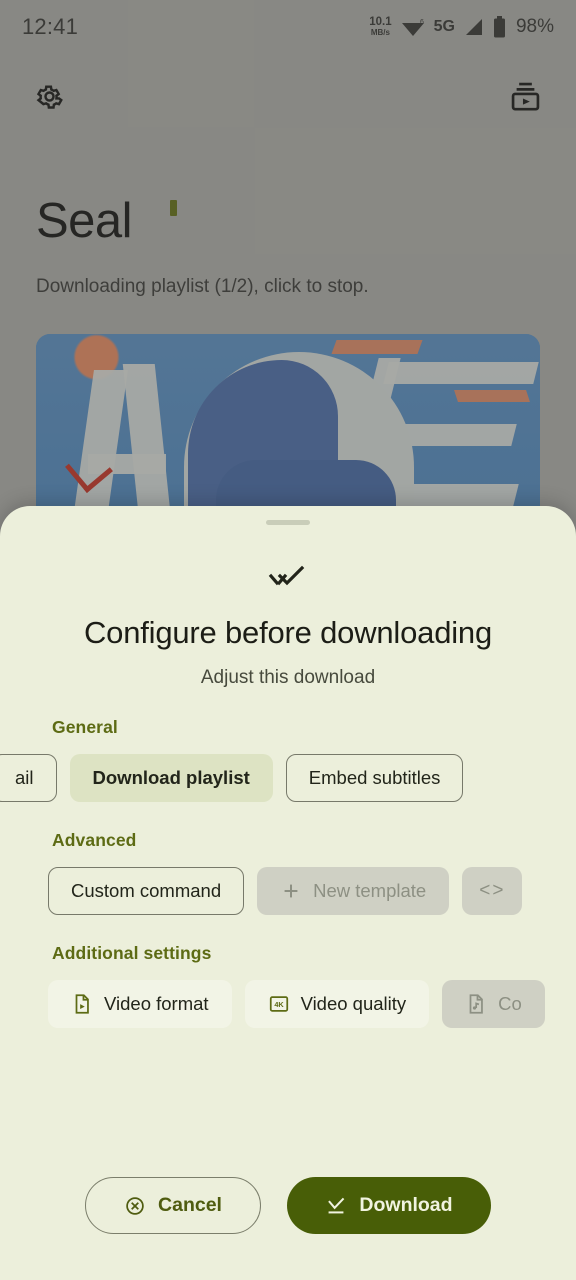  Describe the element at coordinates (190, 1205) in the screenshot. I see `cancel-button-label: Cancel` at that location.